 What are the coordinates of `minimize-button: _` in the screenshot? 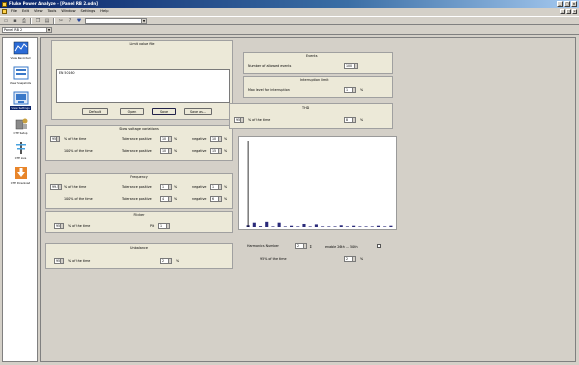 It's located at (560, 4).